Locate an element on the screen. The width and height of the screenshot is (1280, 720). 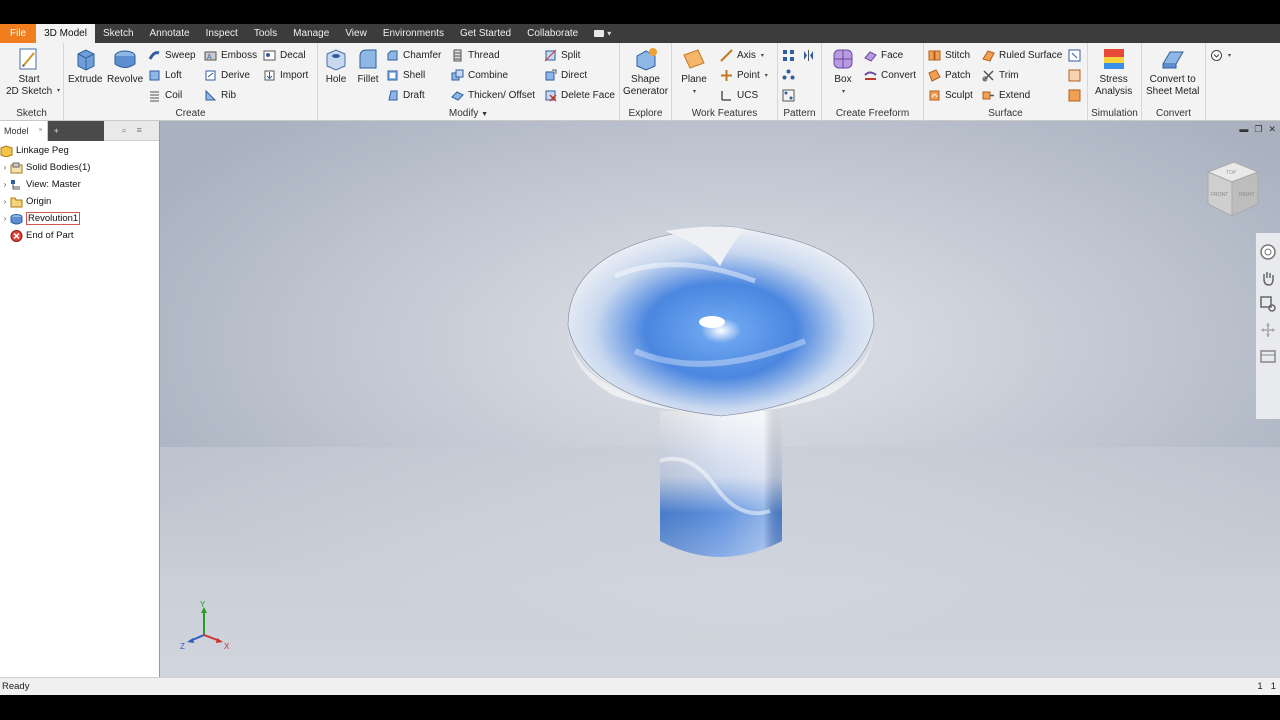
freeform-box-button: Box ▾ is located at coordinates (843, 72).